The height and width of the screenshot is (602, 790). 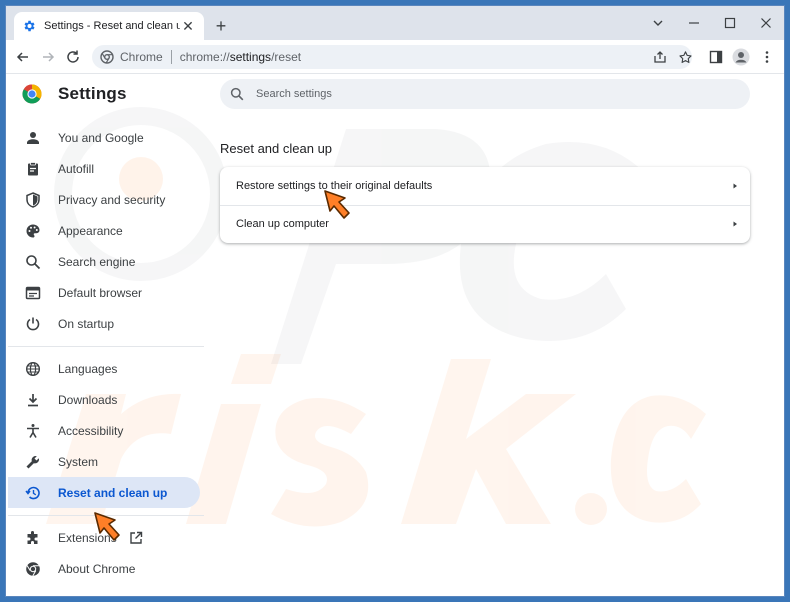 What do you see at coordinates (33, 493) in the screenshot?
I see `restore-icon` at bounding box center [33, 493].